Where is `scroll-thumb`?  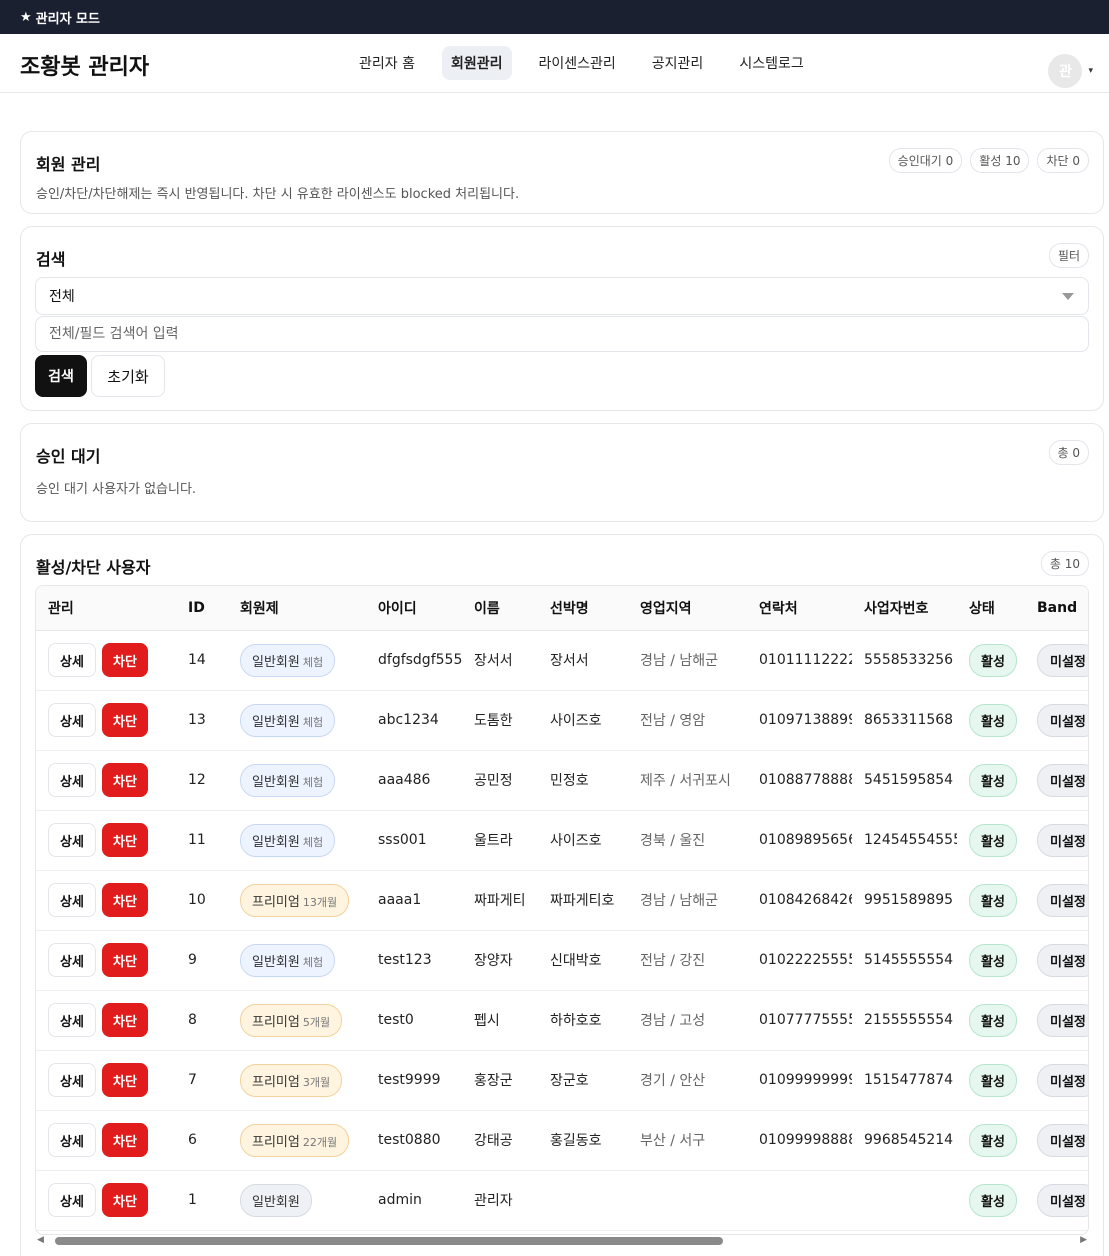
scroll-thumb is located at coordinates (389, 1241).